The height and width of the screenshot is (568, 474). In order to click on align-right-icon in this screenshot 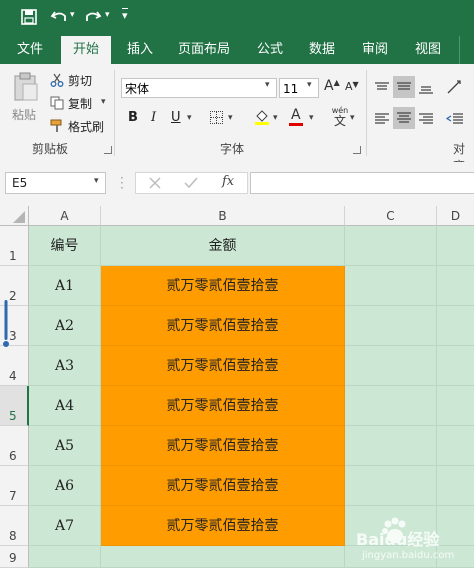, I will do `click(426, 118)`.